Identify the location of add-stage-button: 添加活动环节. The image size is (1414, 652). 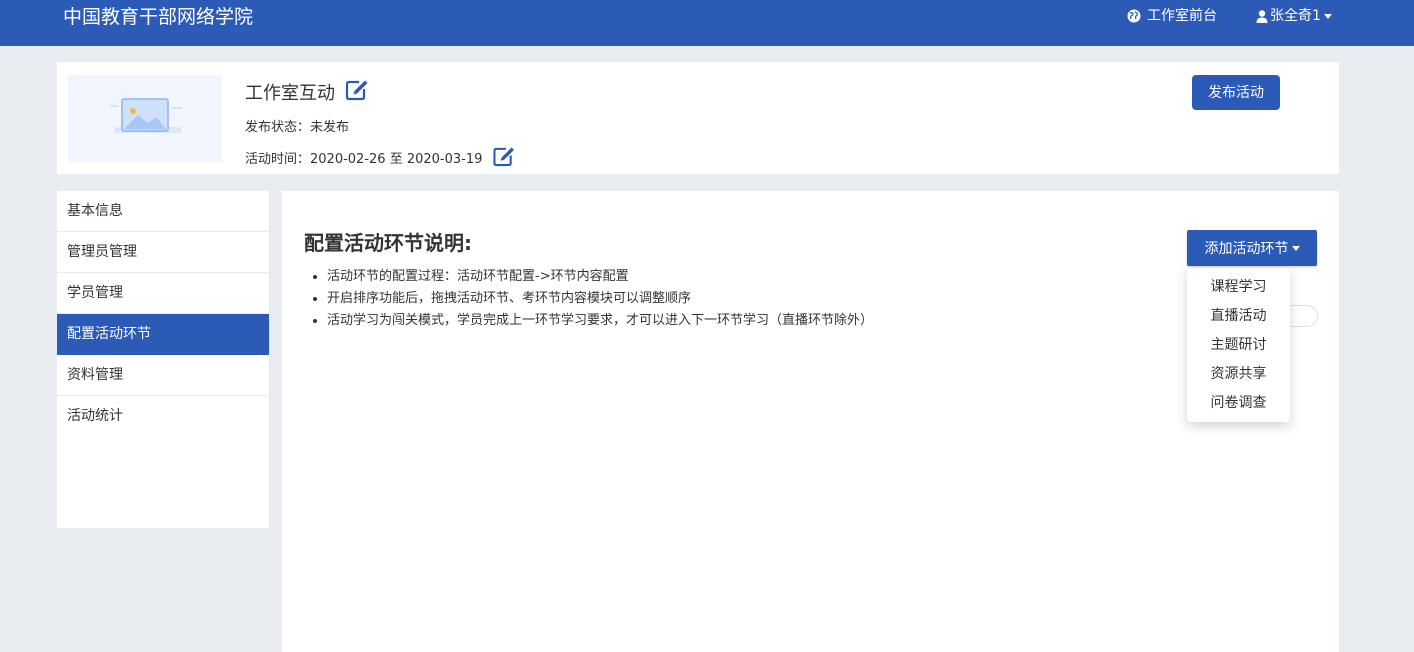
(1252, 248).